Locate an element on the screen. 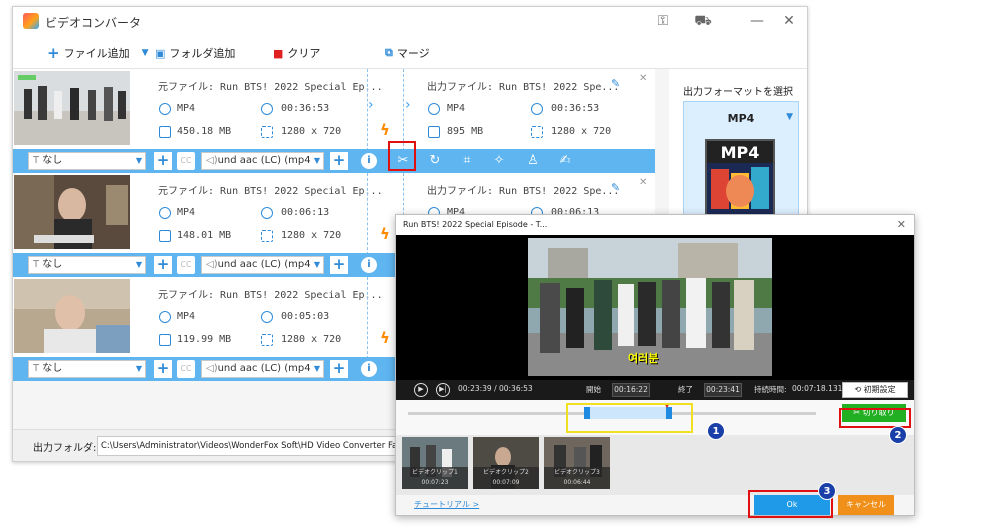  start-time-input: 00:16:22 is located at coordinates (631, 390).